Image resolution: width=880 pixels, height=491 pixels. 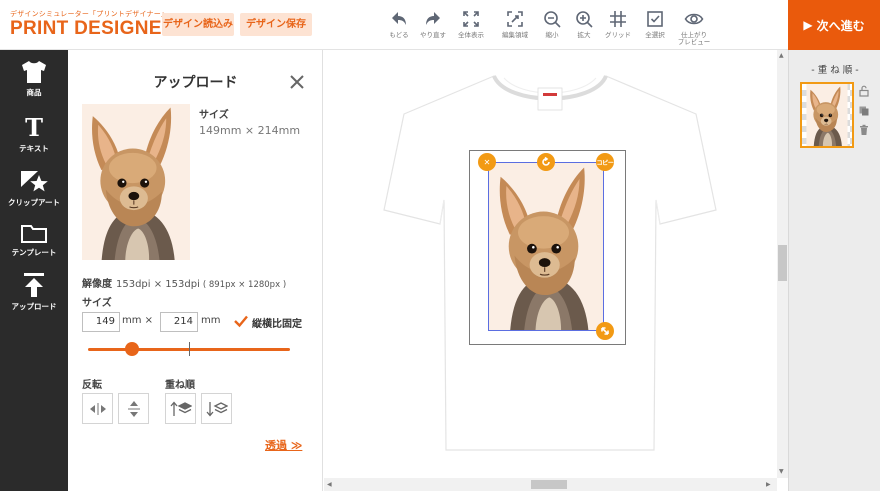 I want to click on brand-logo: デザインシミュレーター「プリントデザイナー」 PRINT DESIGNER, so click(x=93, y=24).